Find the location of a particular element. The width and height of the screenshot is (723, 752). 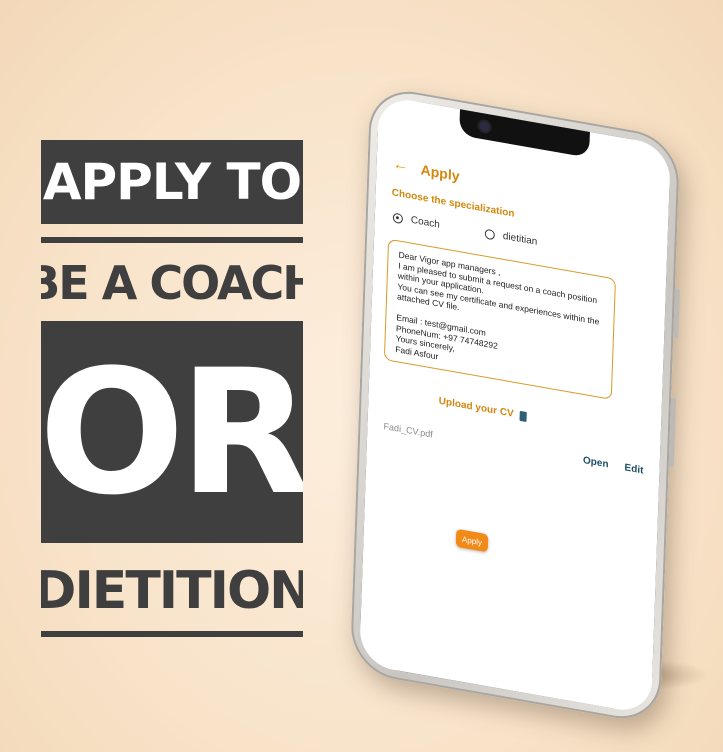

headline-be-a-coach: BE A COACH is located at coordinates (172, 283).